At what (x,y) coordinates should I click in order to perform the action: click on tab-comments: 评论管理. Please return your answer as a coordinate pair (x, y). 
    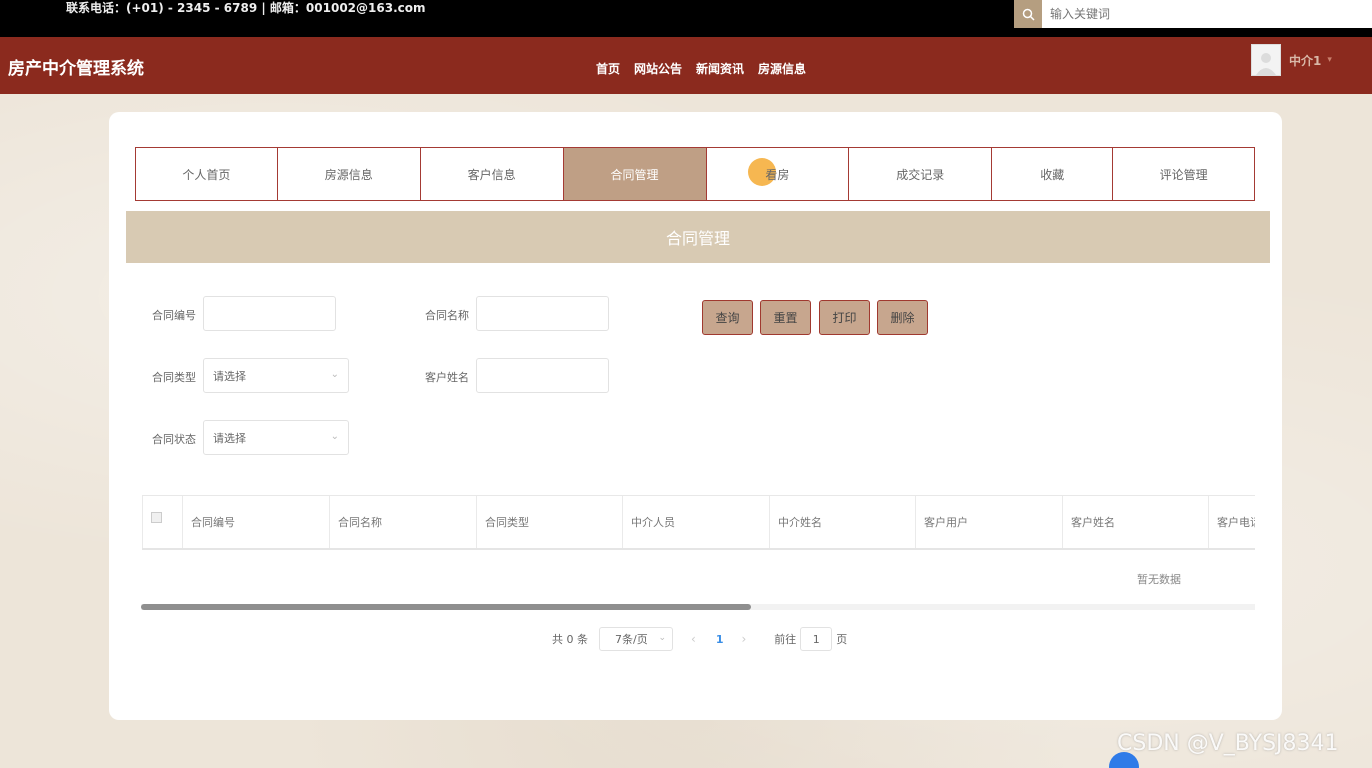
    Looking at the image, I should click on (1184, 174).